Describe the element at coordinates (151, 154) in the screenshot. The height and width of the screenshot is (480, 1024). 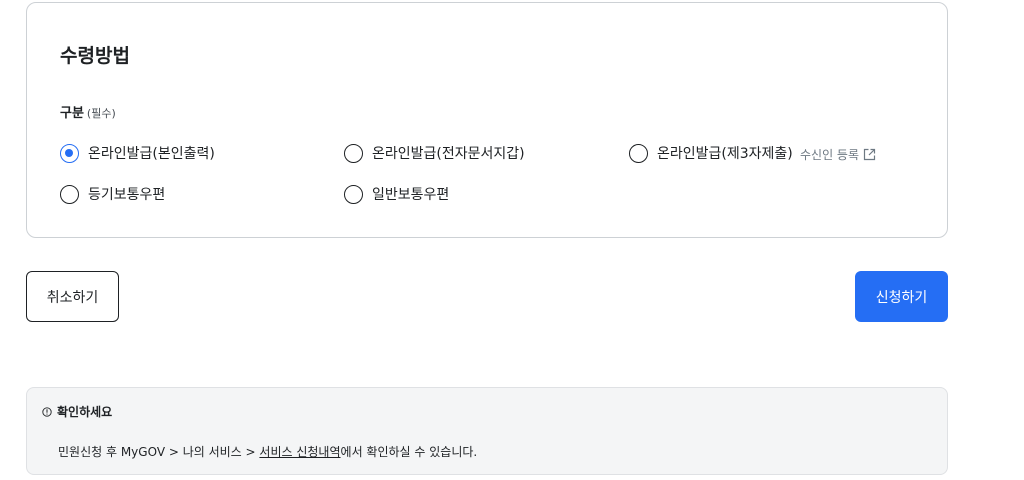
I see `radio-label: 온라인발급(본인출력)` at that location.